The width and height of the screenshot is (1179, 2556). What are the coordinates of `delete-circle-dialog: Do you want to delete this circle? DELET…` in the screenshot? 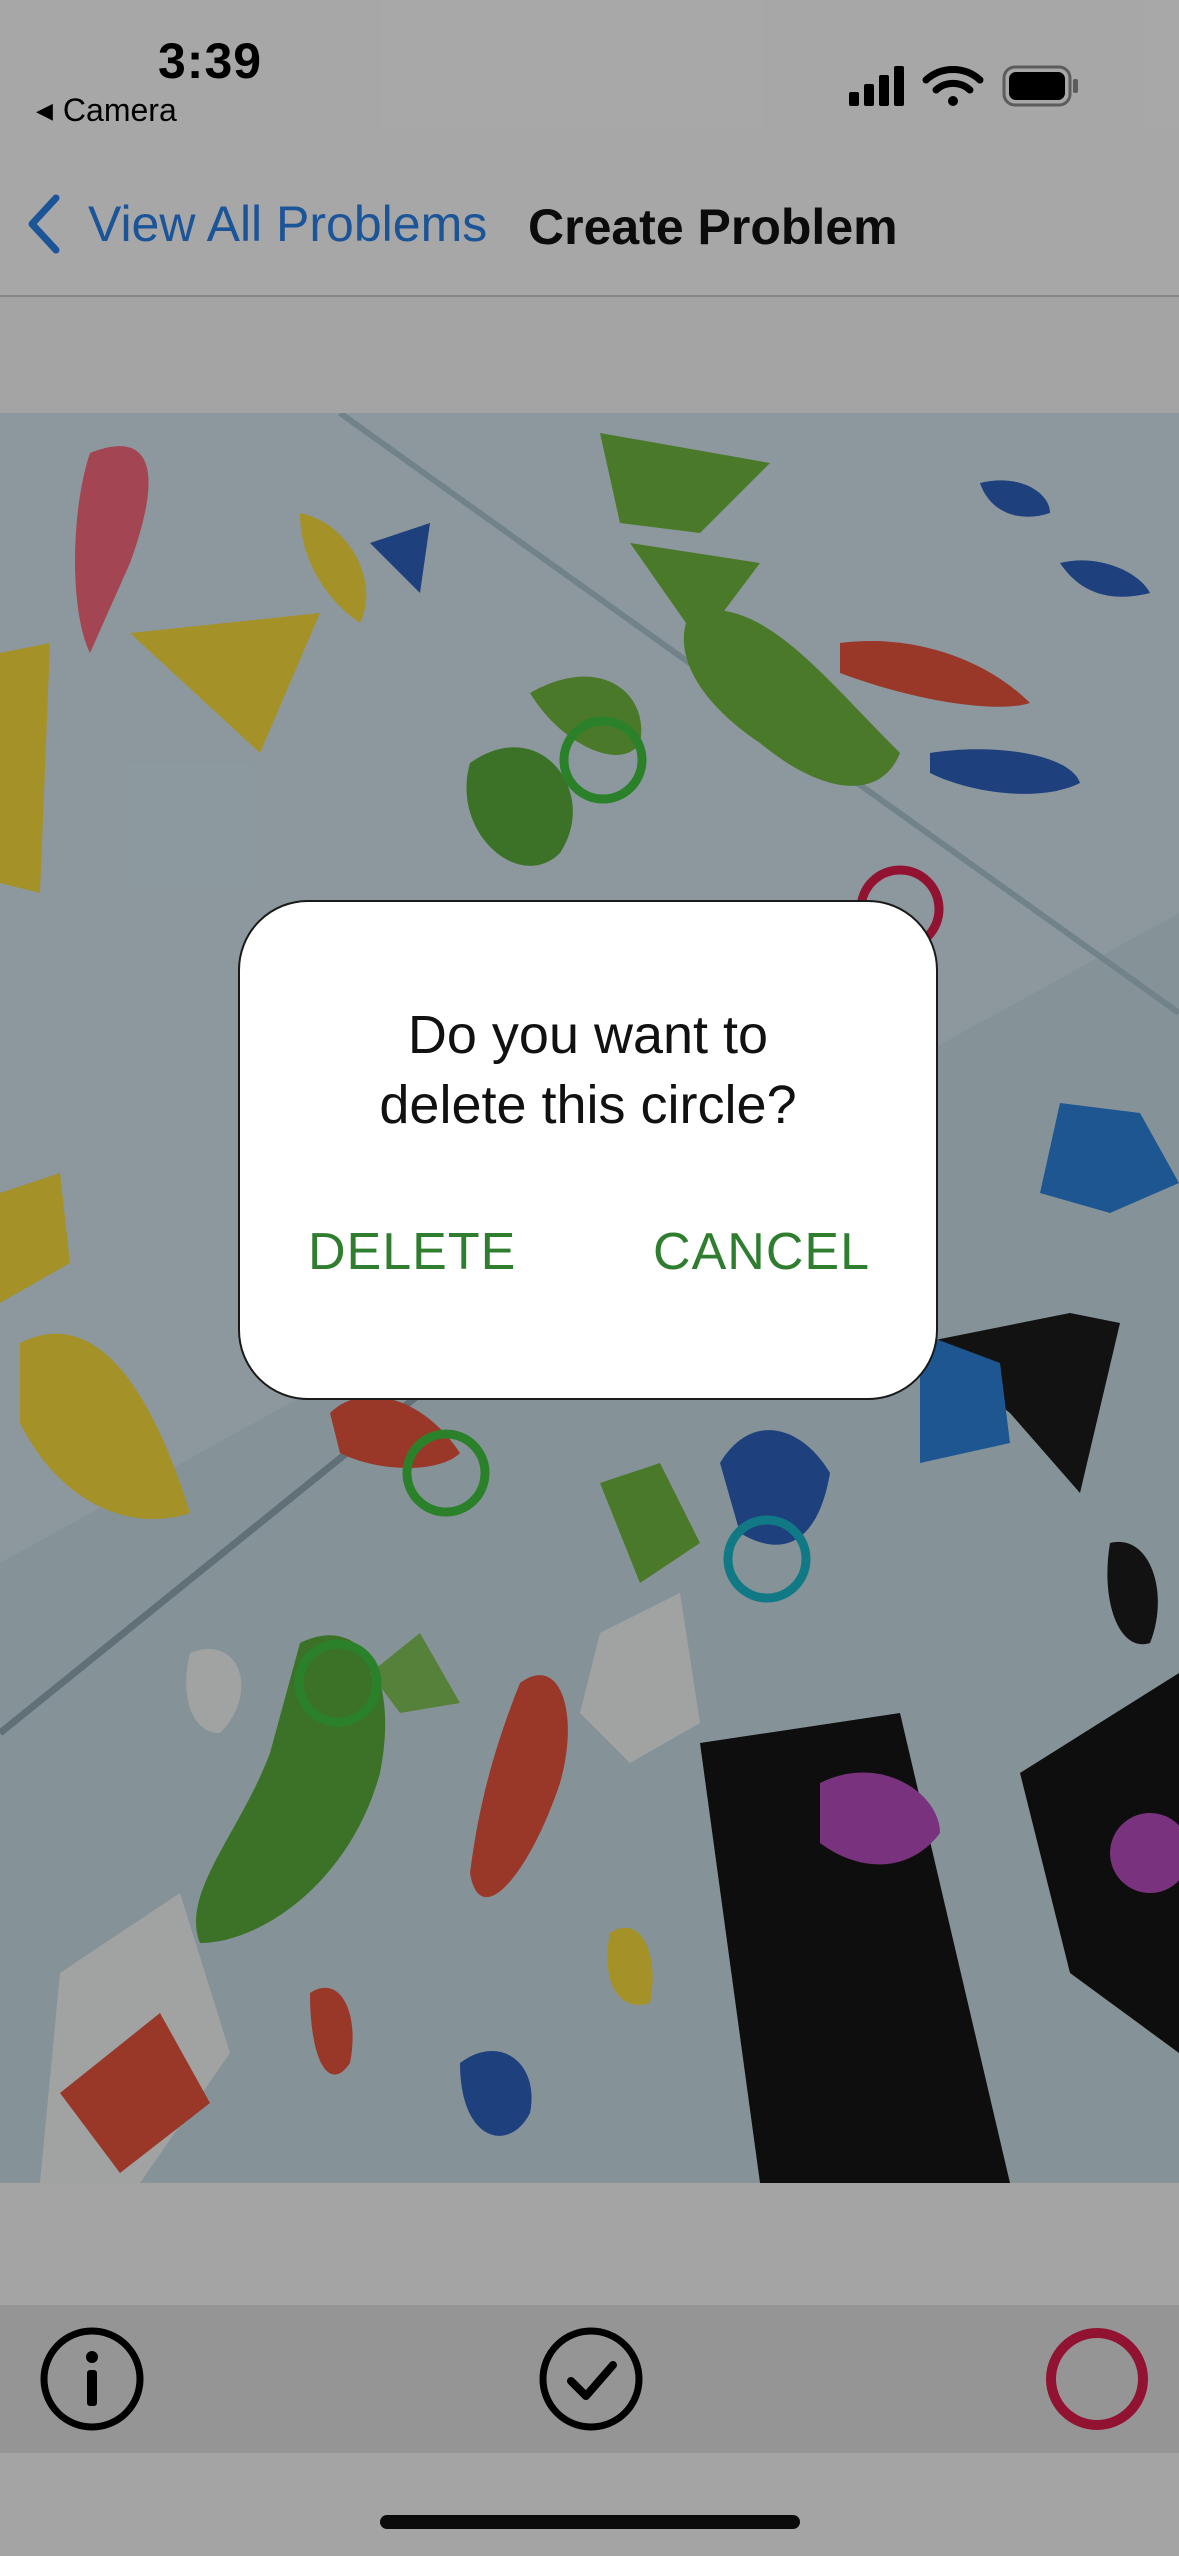 It's located at (588, 1150).